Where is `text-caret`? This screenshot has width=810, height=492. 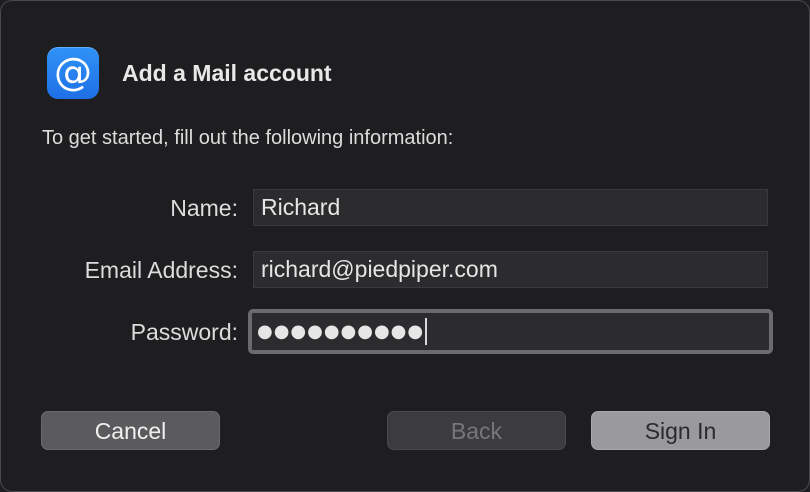
text-caret is located at coordinates (426, 331).